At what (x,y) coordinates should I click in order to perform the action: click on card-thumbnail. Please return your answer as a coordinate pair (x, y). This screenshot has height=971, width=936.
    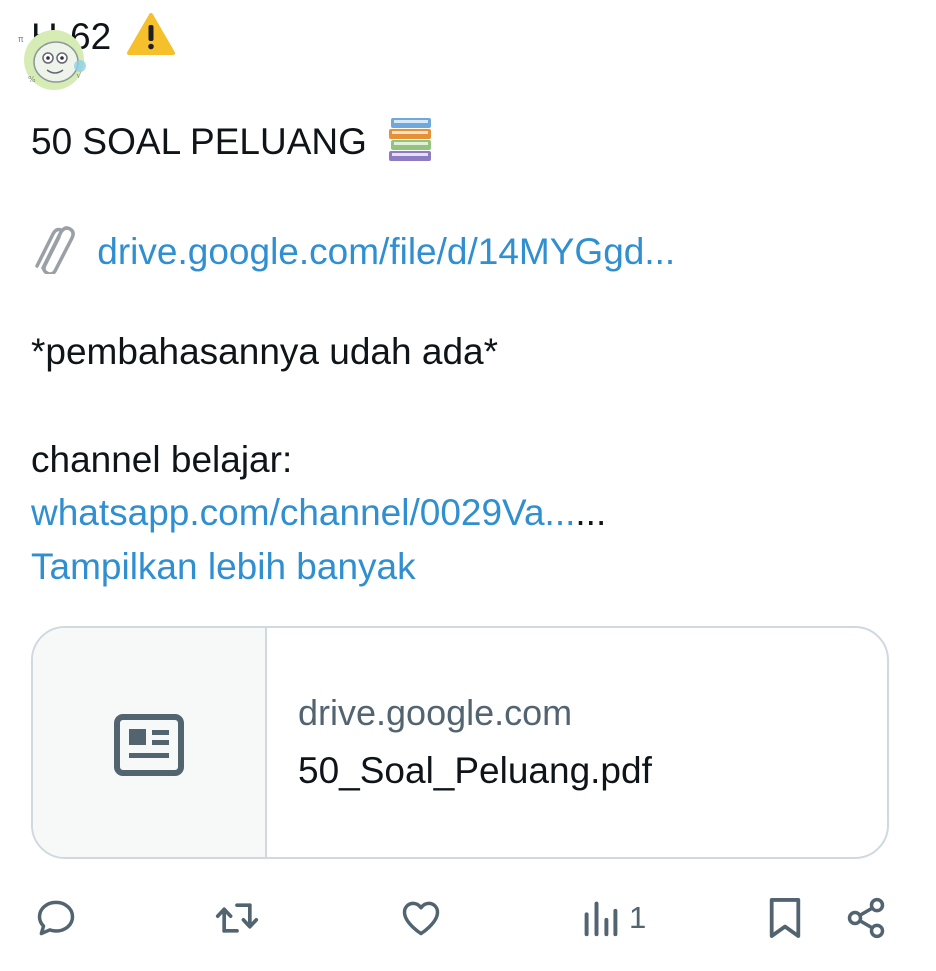
    Looking at the image, I should click on (150, 742).